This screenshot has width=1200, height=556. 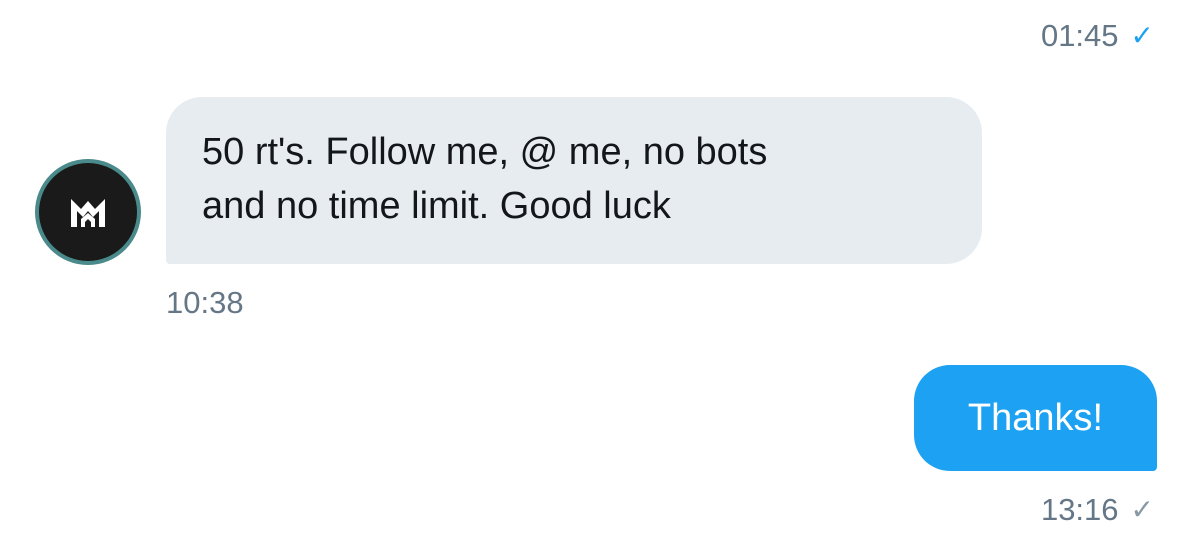 I want to click on avatar, so click(x=88, y=212).